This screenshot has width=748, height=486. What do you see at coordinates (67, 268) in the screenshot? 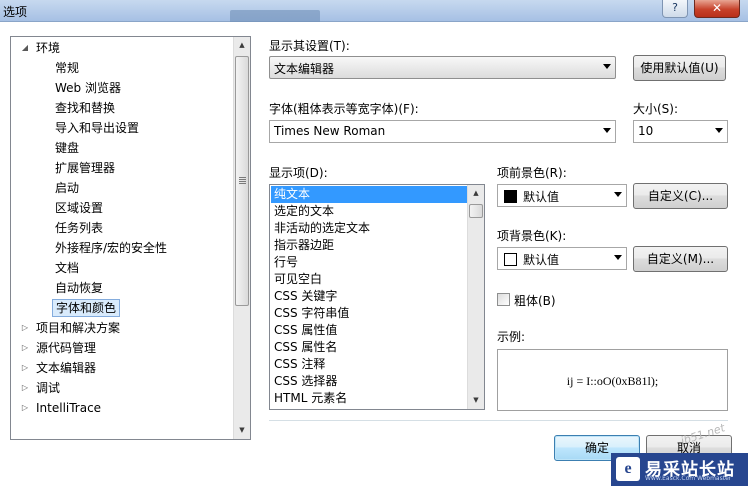
I see `tree-item-label: 文档` at bounding box center [67, 268].